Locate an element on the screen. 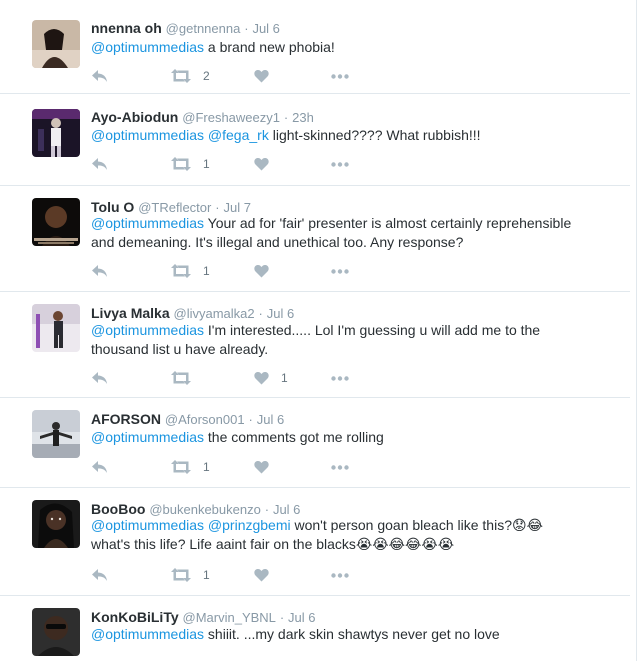 This screenshot has width=637, height=661. display-name: Tolu O is located at coordinates (112, 207).